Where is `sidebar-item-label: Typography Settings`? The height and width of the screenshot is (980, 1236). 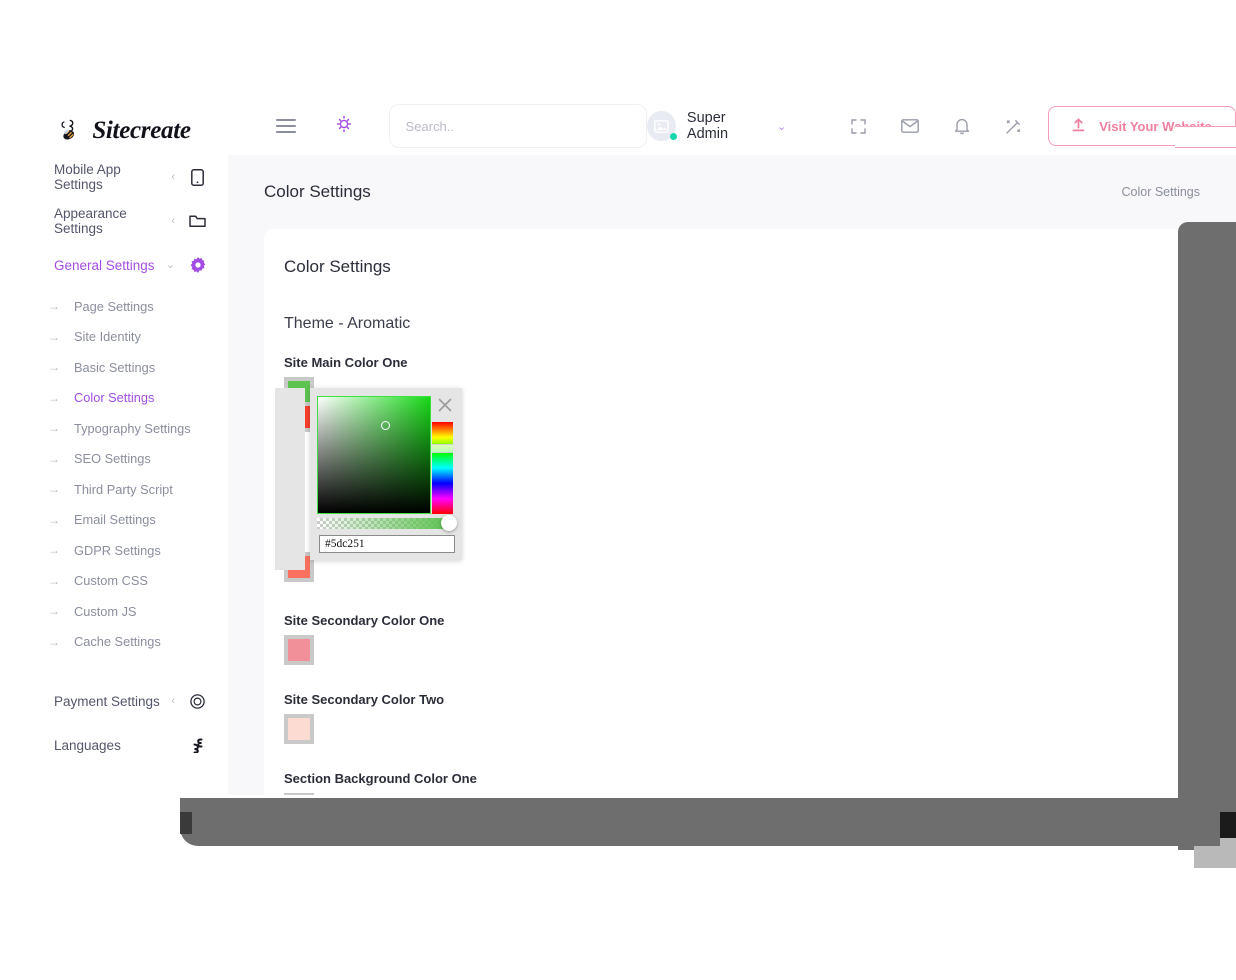
sidebar-item-label: Typography Settings is located at coordinates (132, 428).